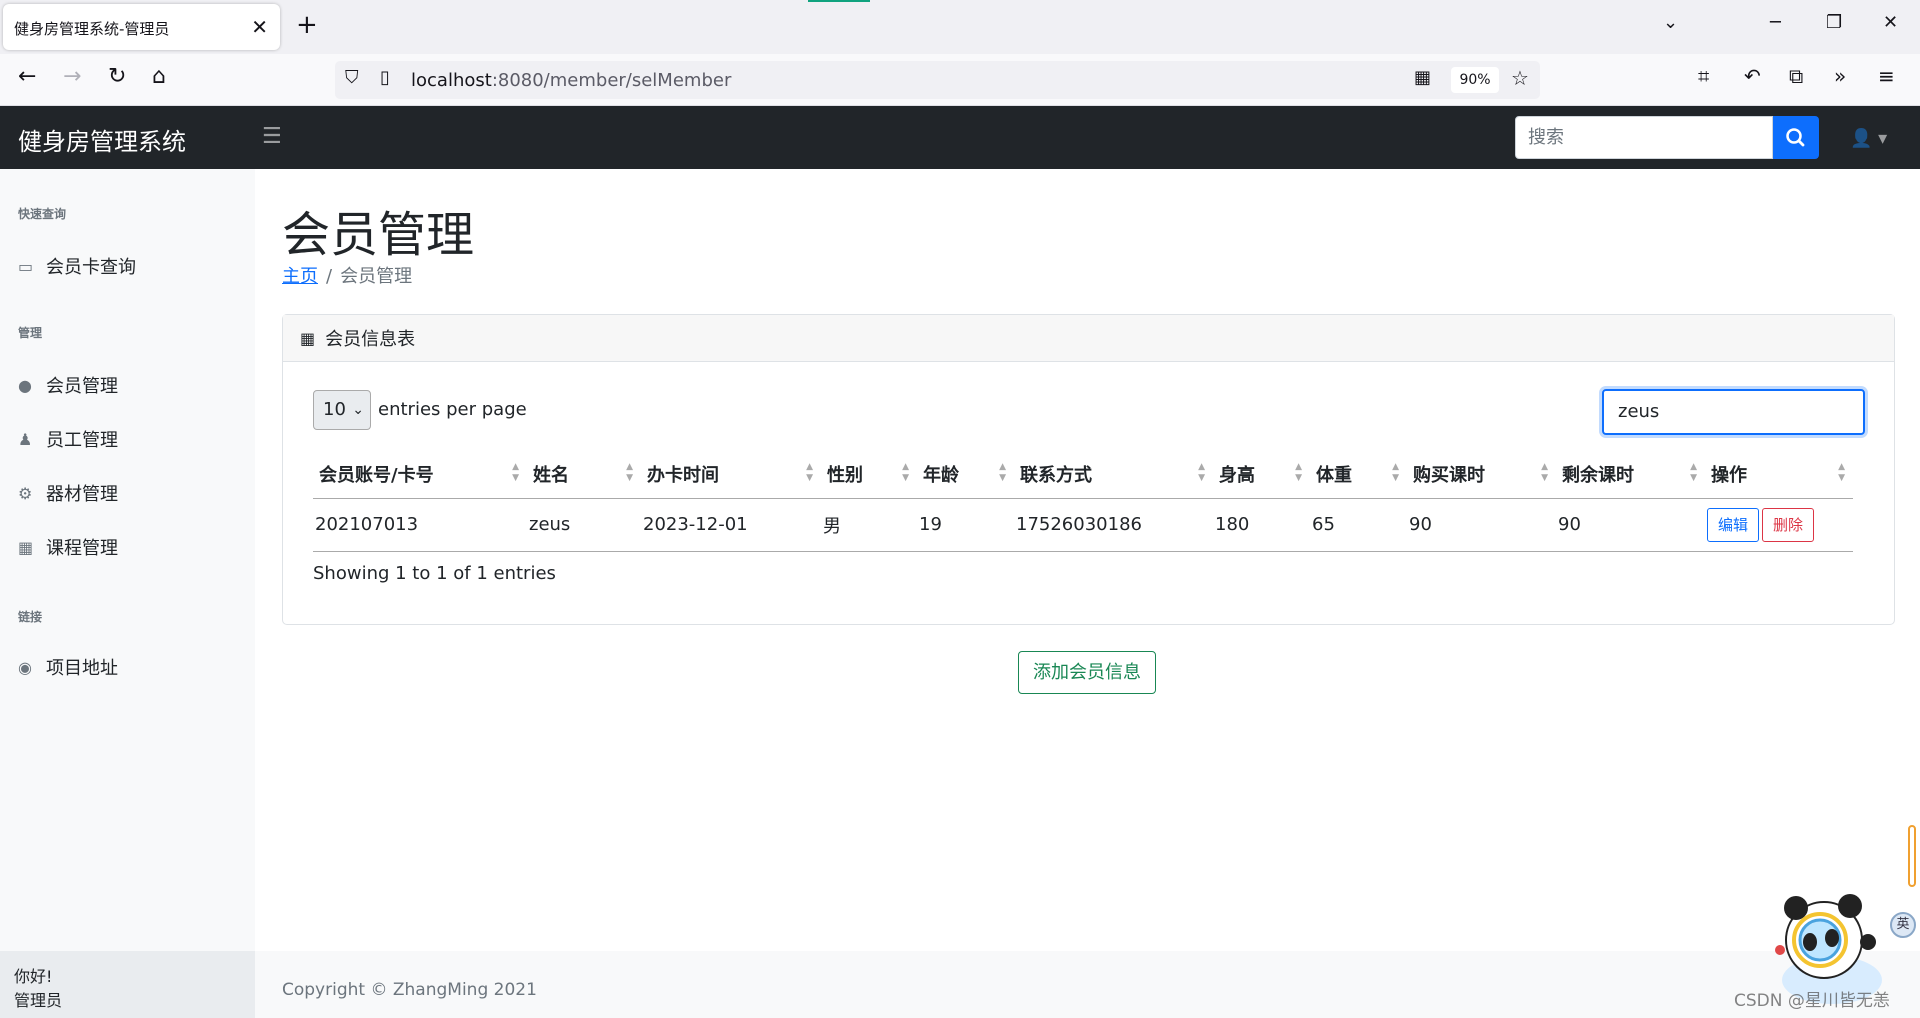  Describe the element at coordinates (1475, 80) in the screenshot. I see `zoom-level: 90%` at that location.